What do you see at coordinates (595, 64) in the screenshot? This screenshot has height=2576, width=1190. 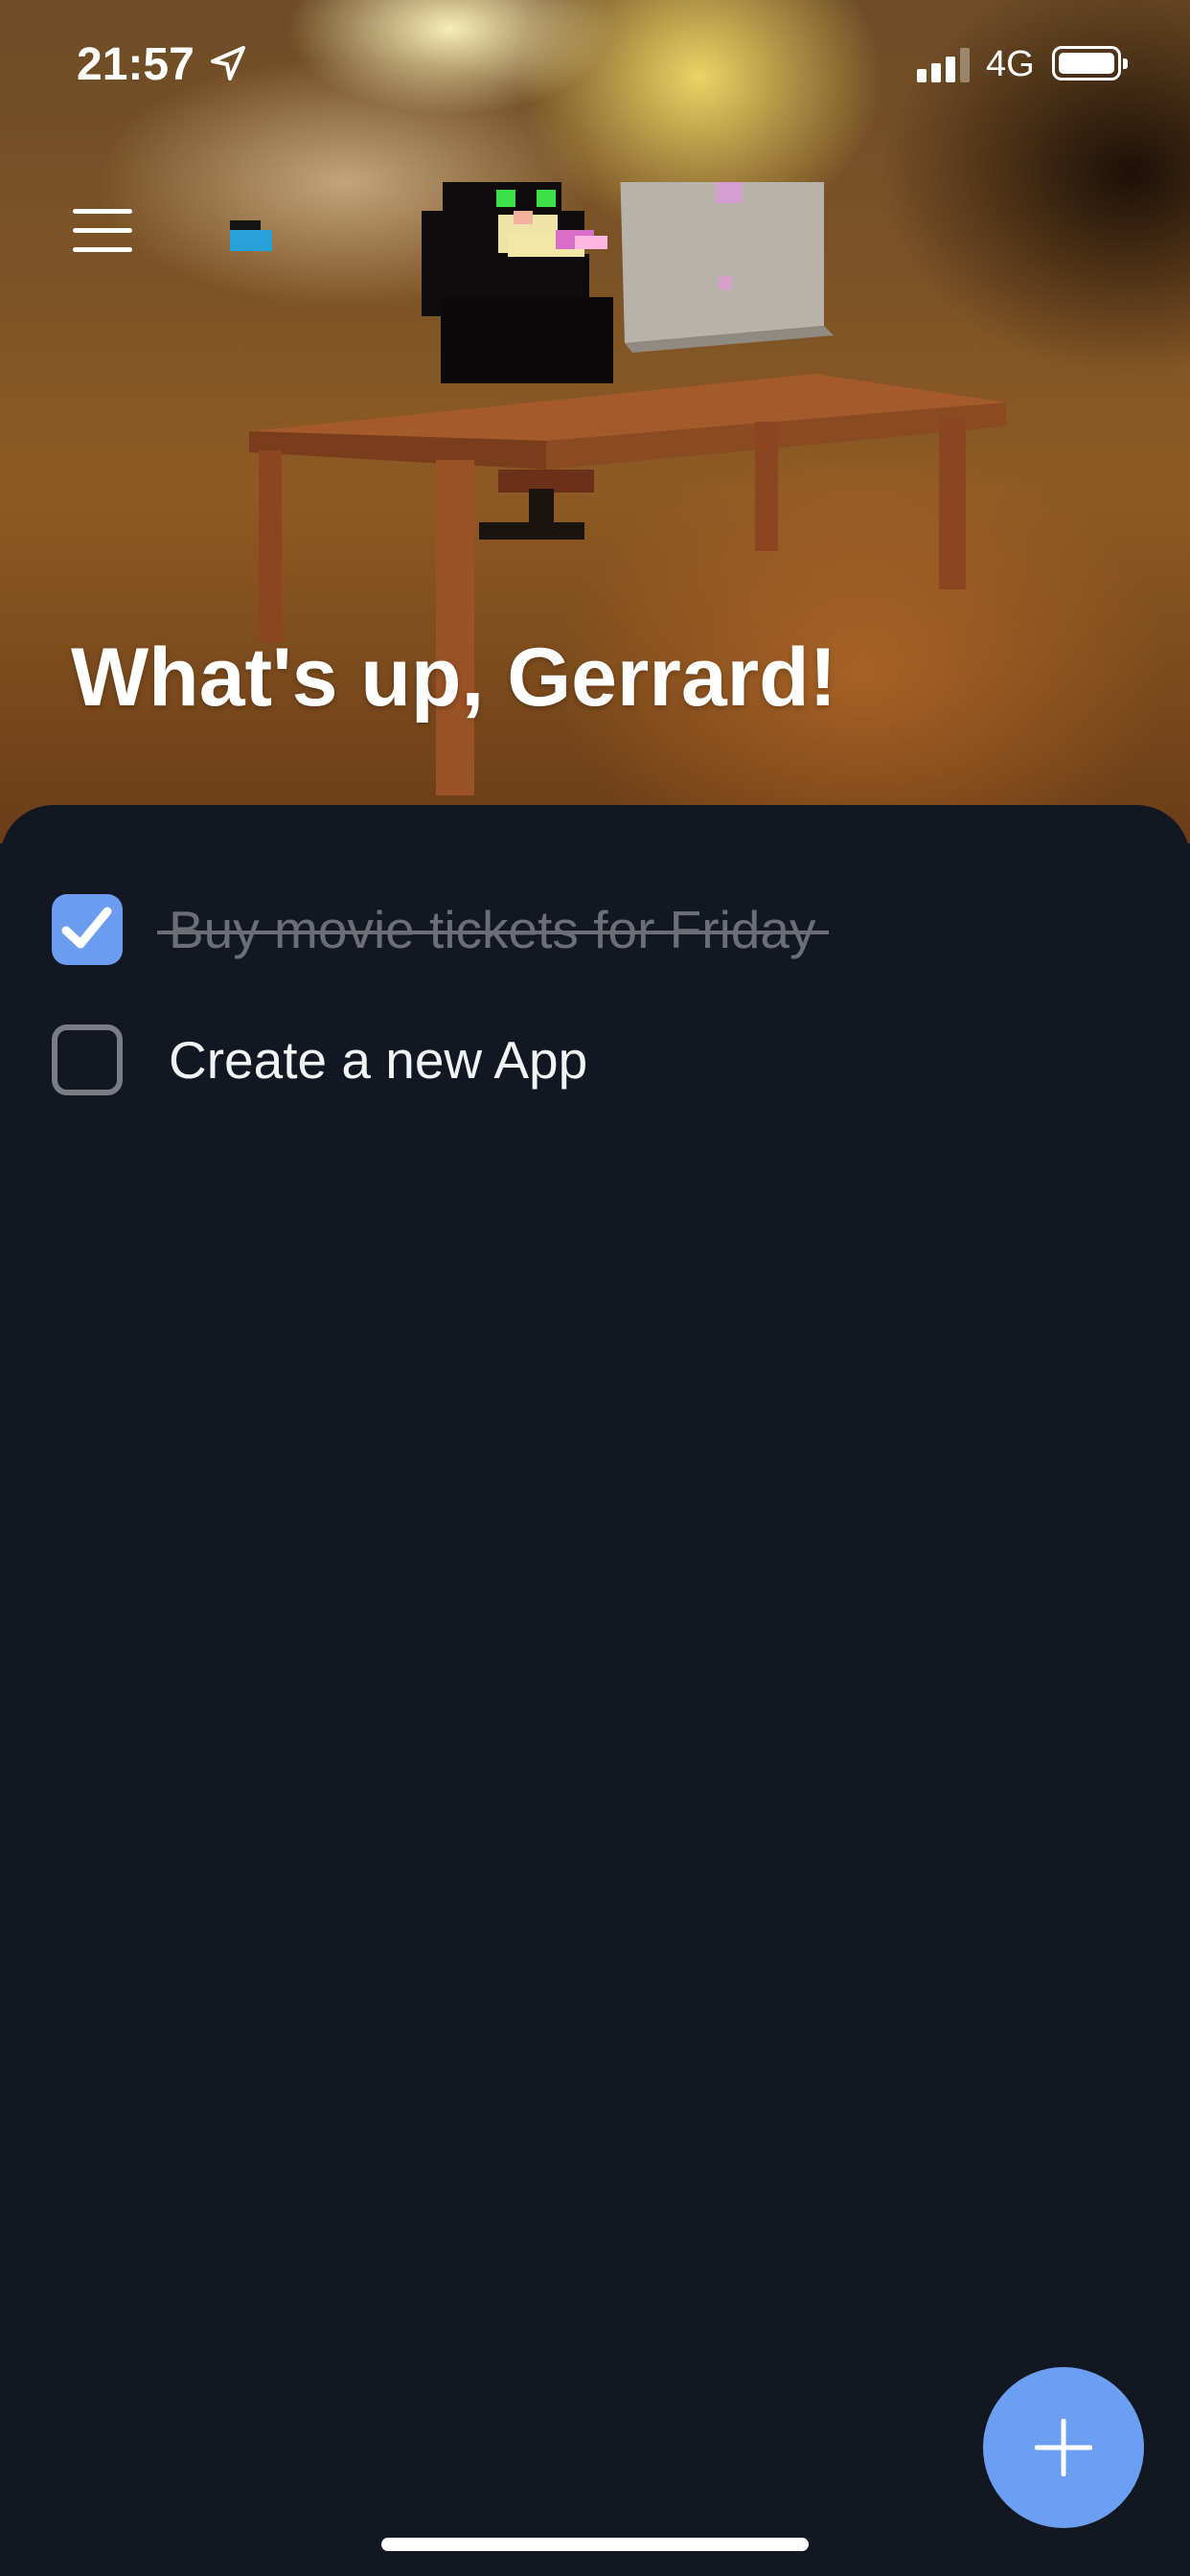 I see `status-bar: 21:57 4G` at bounding box center [595, 64].